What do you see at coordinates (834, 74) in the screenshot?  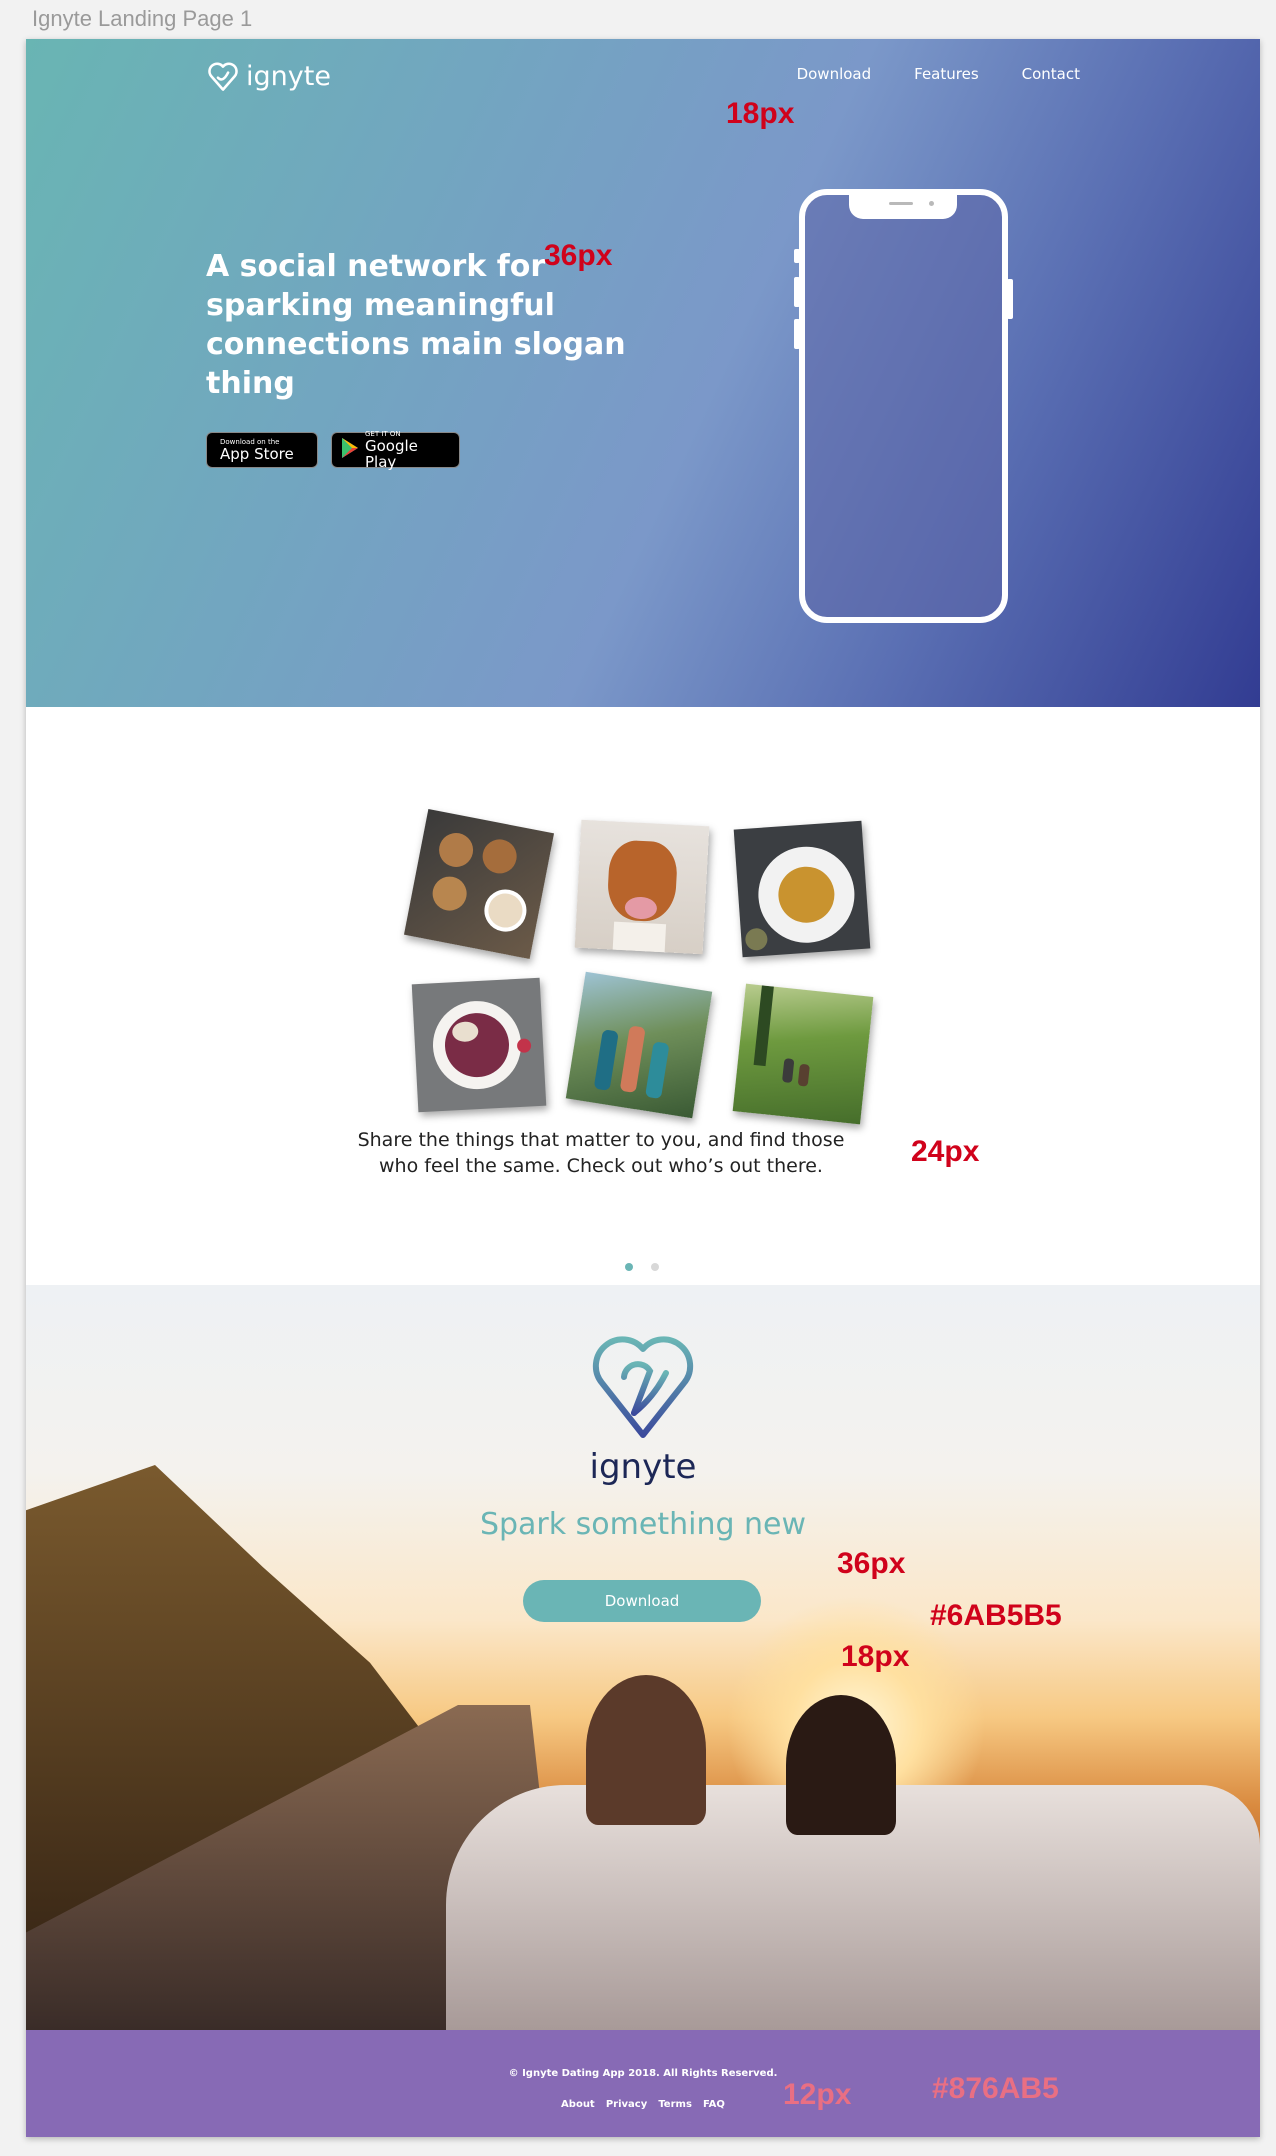 I see `nav-download: Download` at bounding box center [834, 74].